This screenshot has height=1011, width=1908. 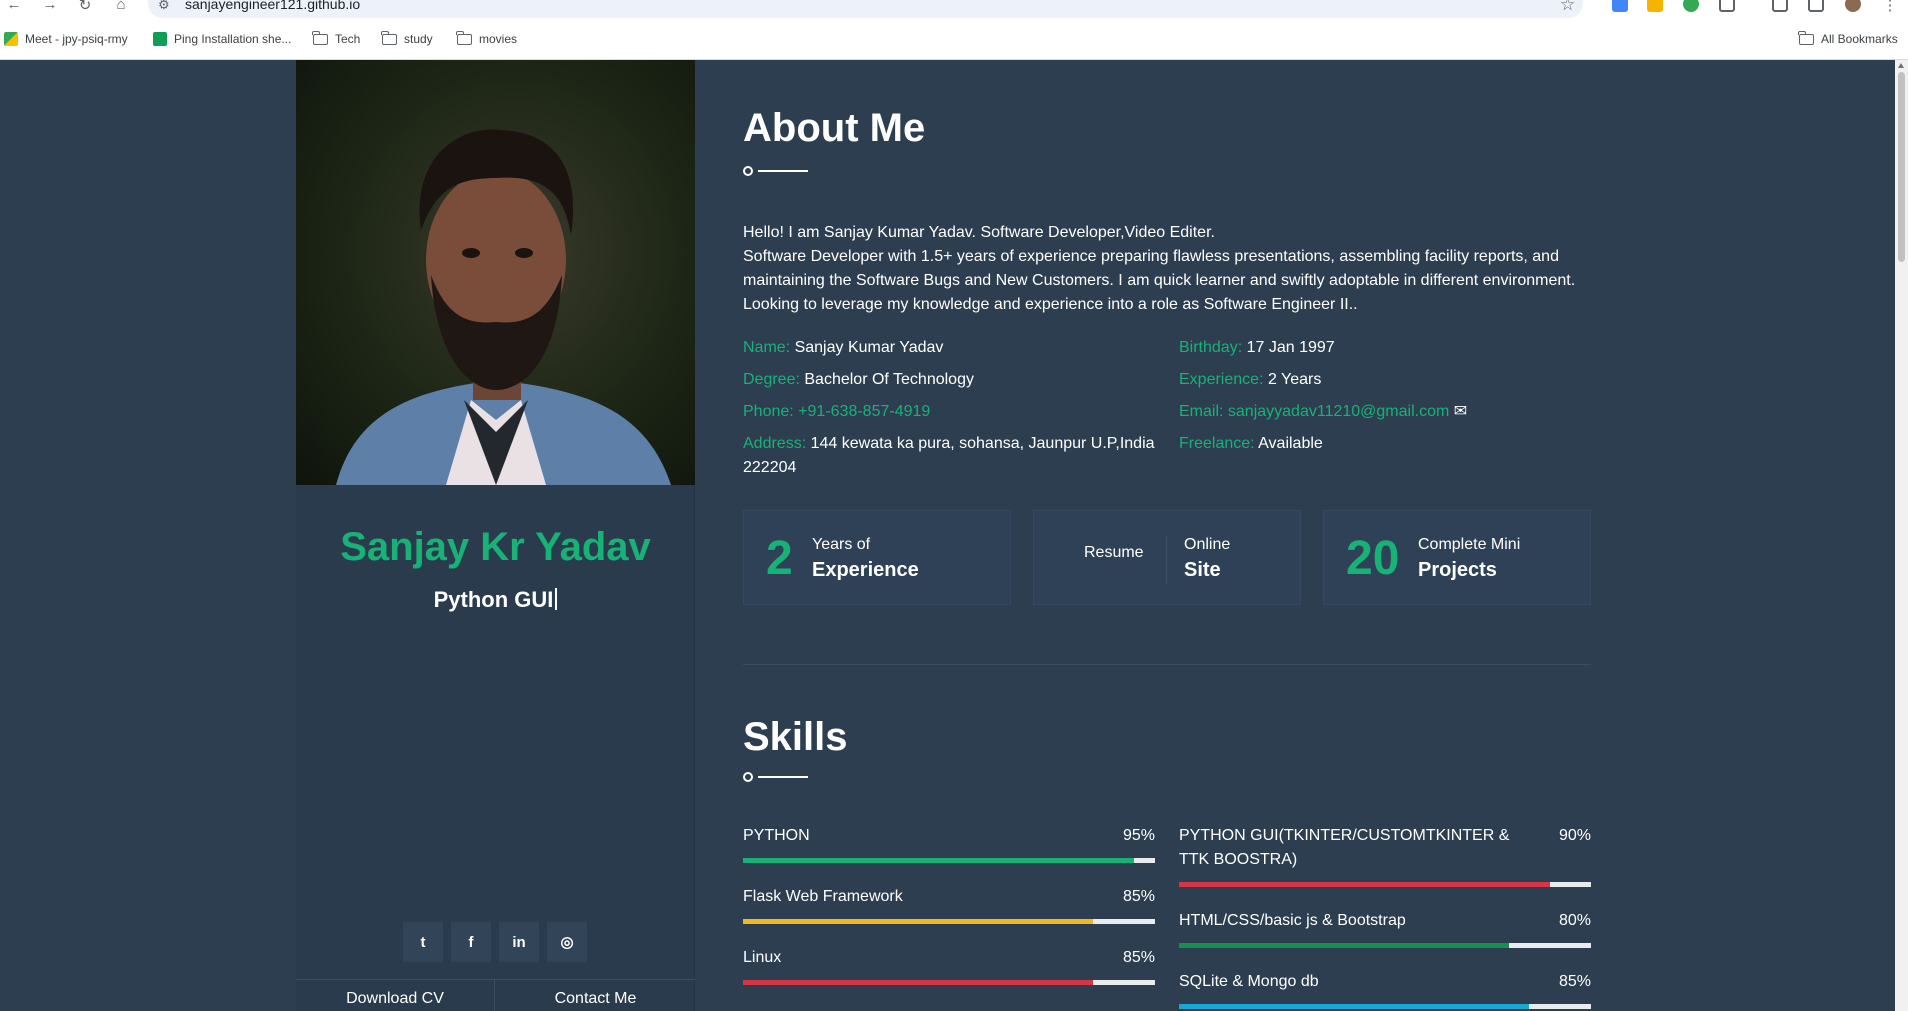 I want to click on back-icon: ←, so click(x=14, y=6).